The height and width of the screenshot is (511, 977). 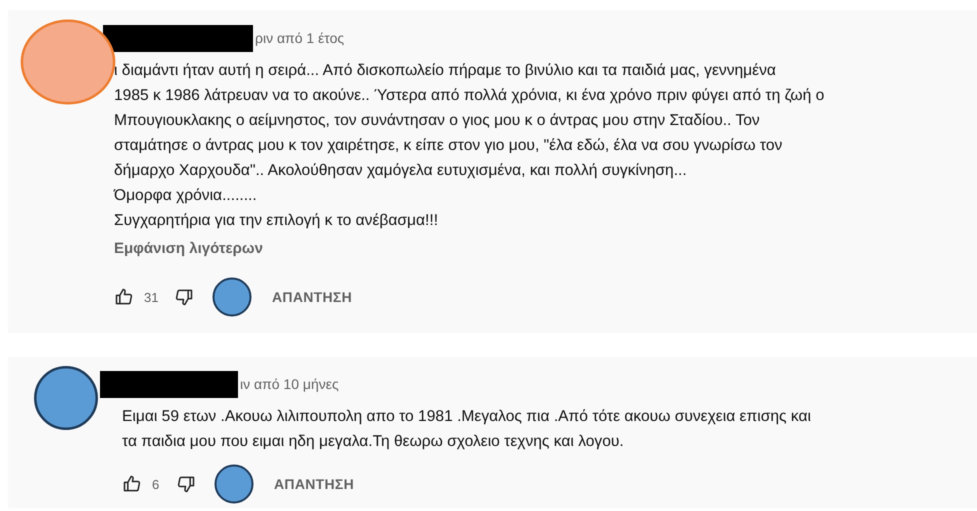 What do you see at coordinates (445, 71) in the screenshot?
I see `comment-line: ι διαμάντι ήταν αυτή η σειρά... Από δισκοπωλείο πήραμε το βινύλιο και τα παιδιά μας, γεννημένα` at bounding box center [445, 71].